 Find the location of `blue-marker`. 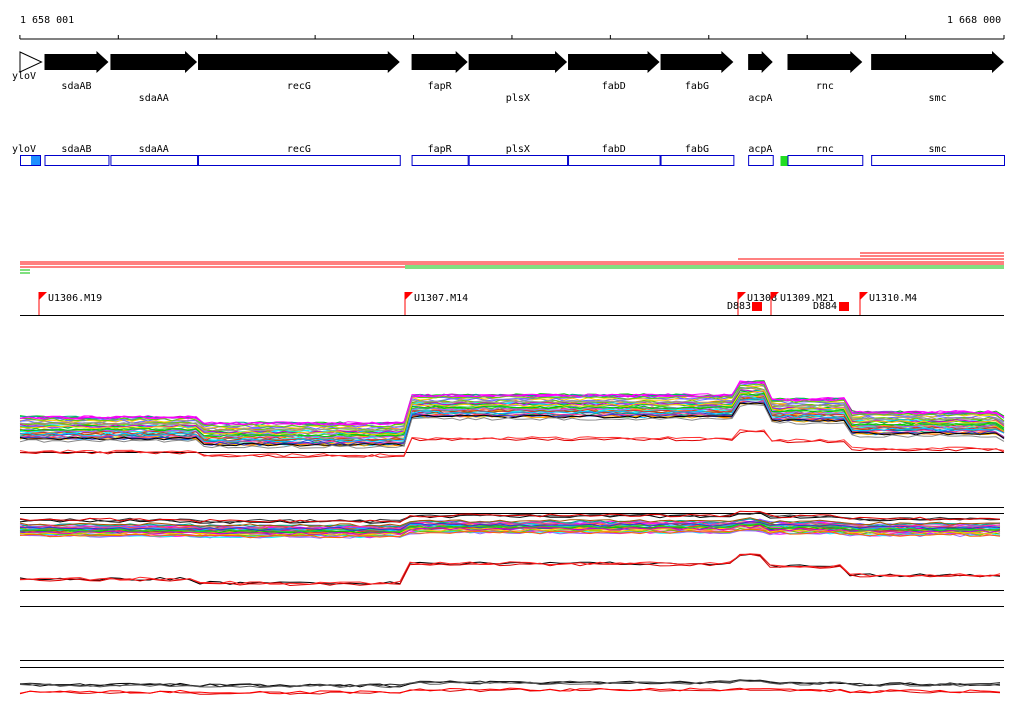

blue-marker is located at coordinates (35, 160).